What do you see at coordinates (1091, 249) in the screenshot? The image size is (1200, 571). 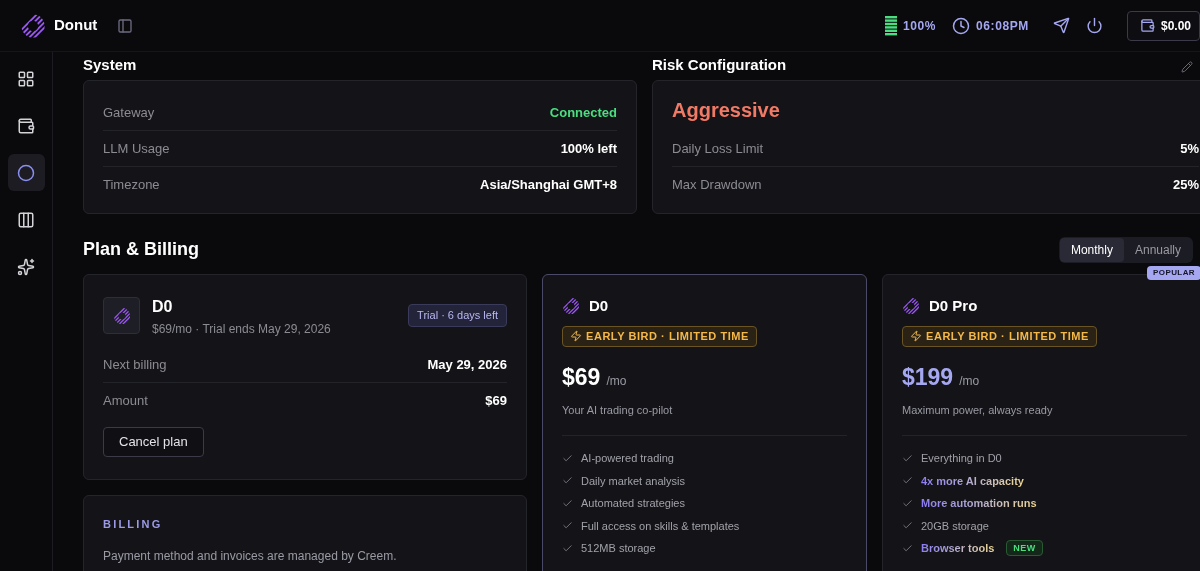 I see `period-tab: Monthly` at bounding box center [1091, 249].